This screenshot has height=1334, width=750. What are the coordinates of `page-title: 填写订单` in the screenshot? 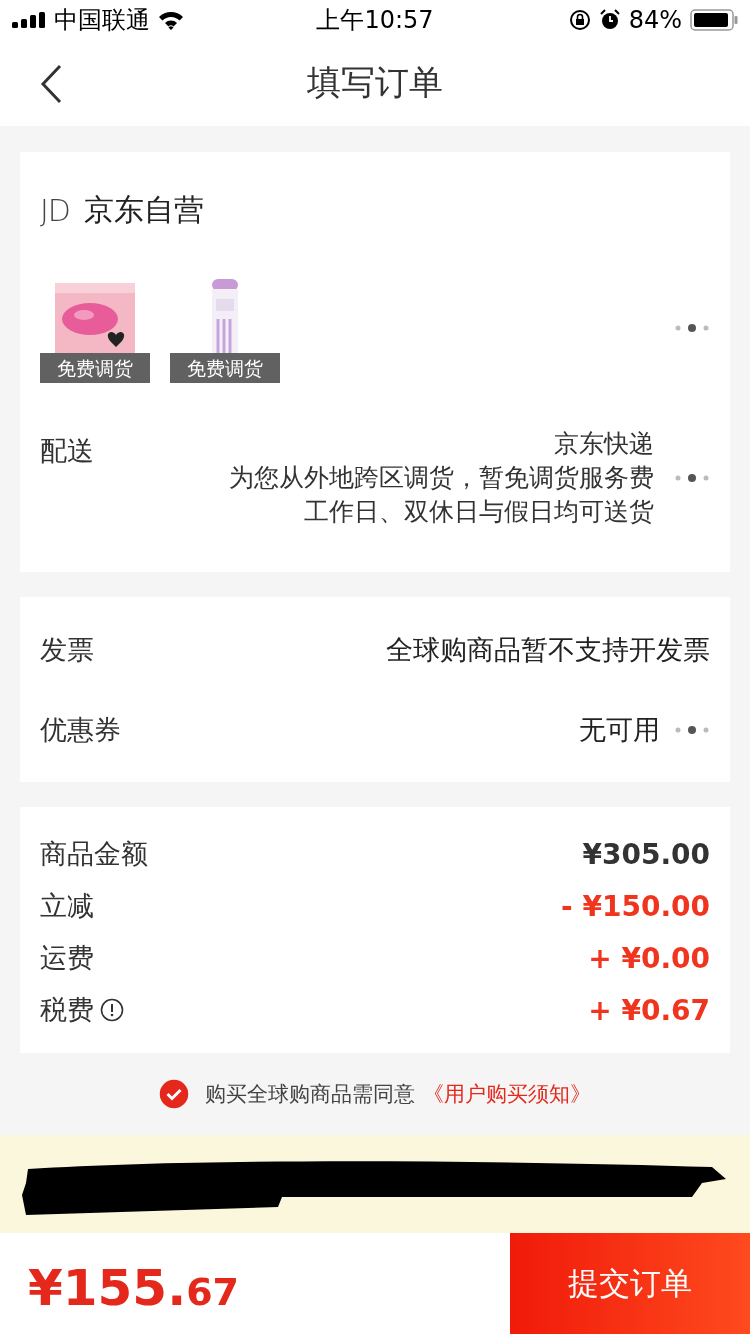 It's located at (375, 82).